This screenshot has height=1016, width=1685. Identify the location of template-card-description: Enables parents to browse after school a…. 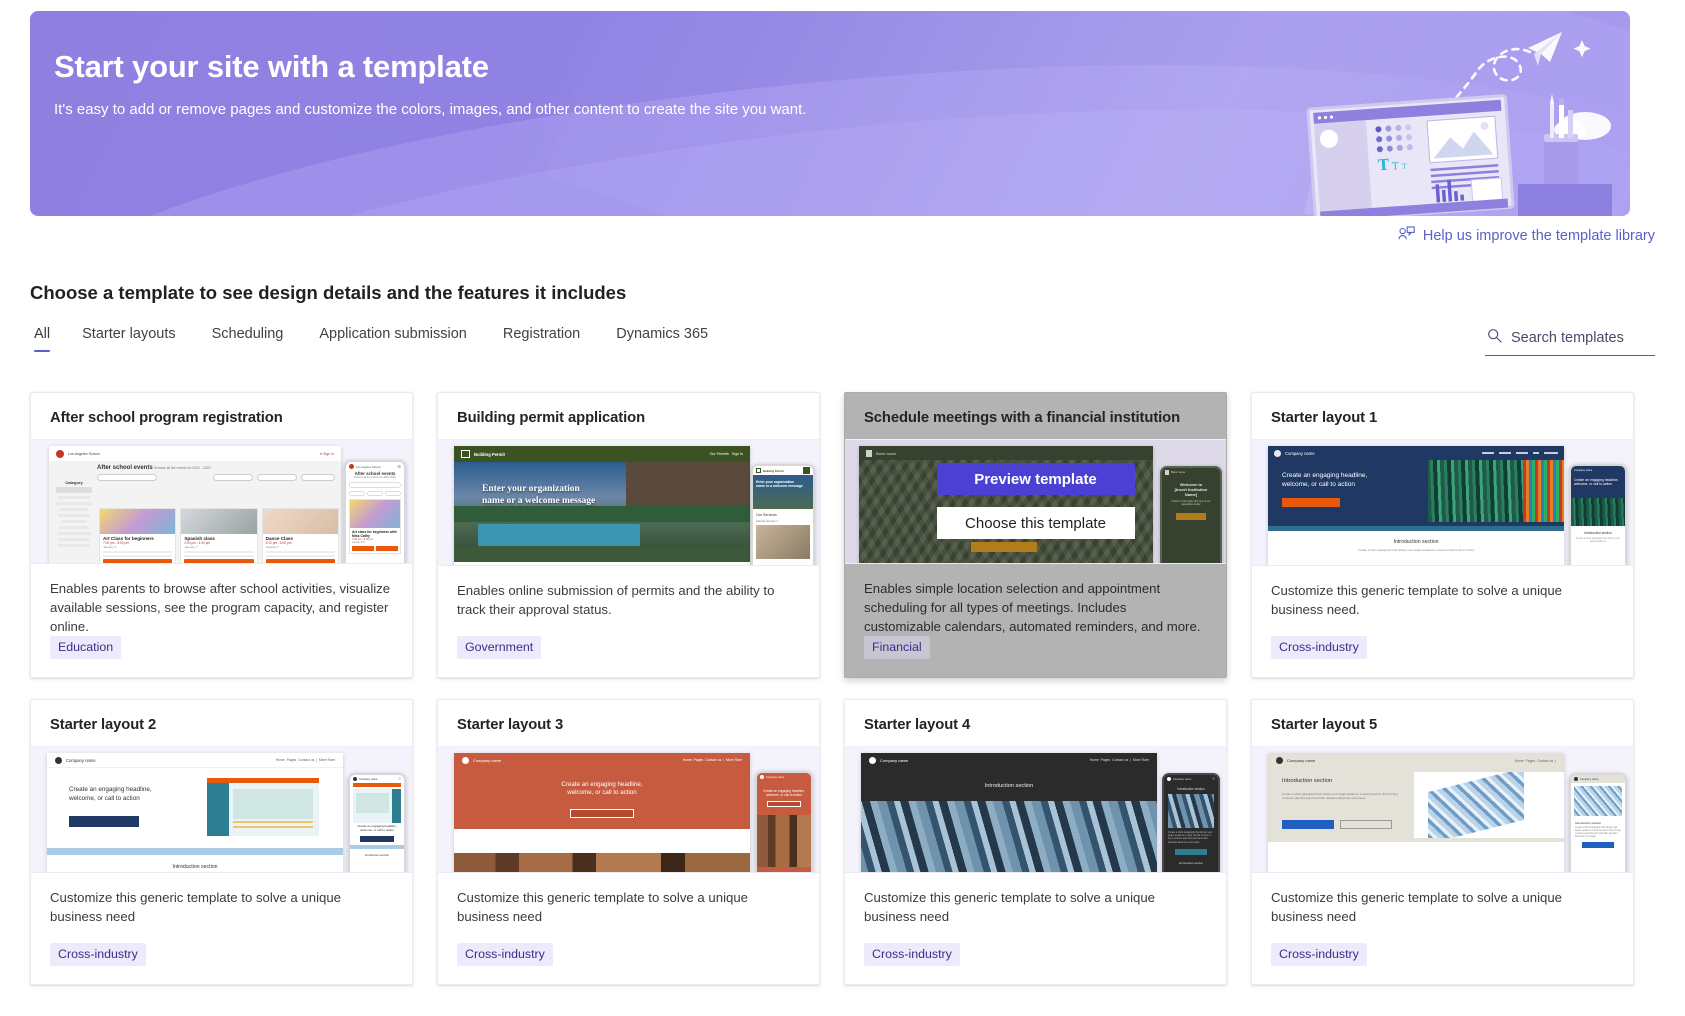
(220, 607).